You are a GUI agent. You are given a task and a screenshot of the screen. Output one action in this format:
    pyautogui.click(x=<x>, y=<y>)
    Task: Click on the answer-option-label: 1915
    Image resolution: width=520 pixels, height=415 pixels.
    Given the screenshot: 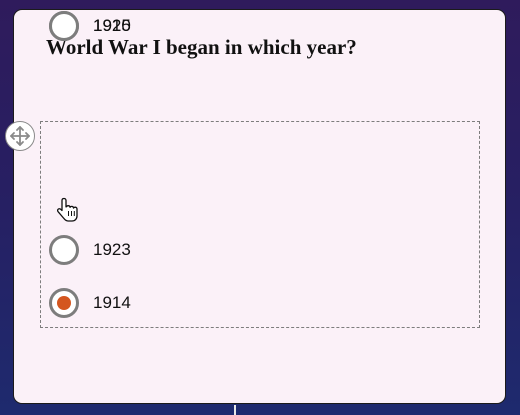 What is the action you would take?
    pyautogui.click(x=112, y=25)
    